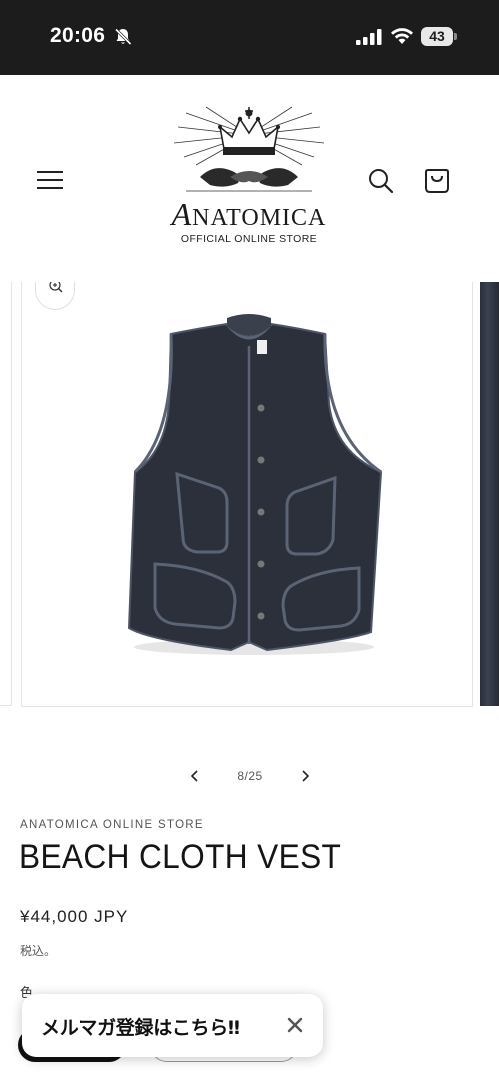 Image resolution: width=499 pixels, height=1080 pixels. Describe the element at coordinates (6, 494) in the screenshot. I see `previous-slide-edge` at that location.